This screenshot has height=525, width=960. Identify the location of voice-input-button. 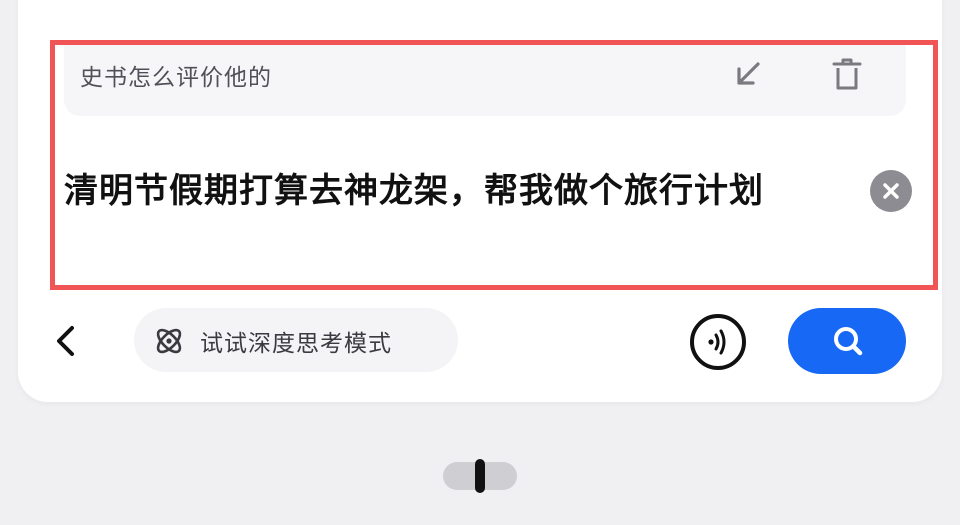
(718, 342).